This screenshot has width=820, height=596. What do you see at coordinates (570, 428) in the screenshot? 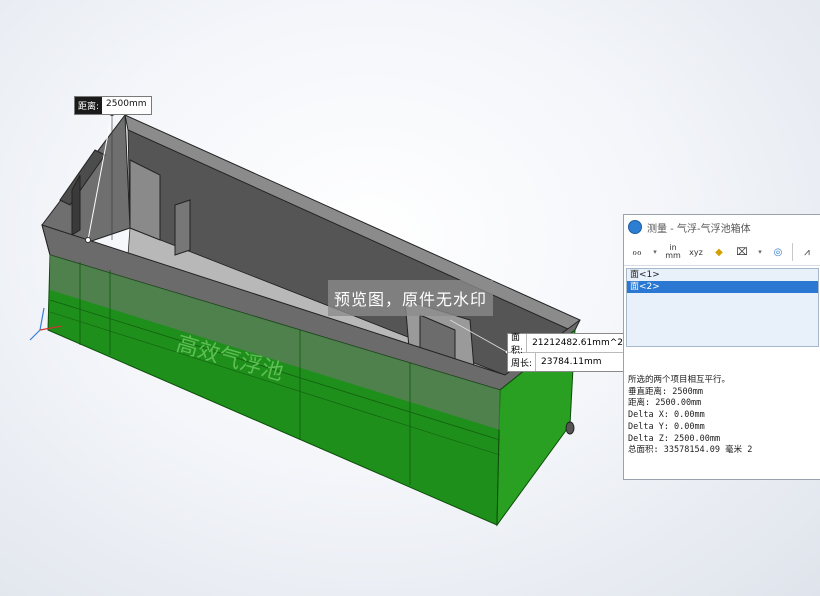
I see `tank-nozzle` at bounding box center [570, 428].